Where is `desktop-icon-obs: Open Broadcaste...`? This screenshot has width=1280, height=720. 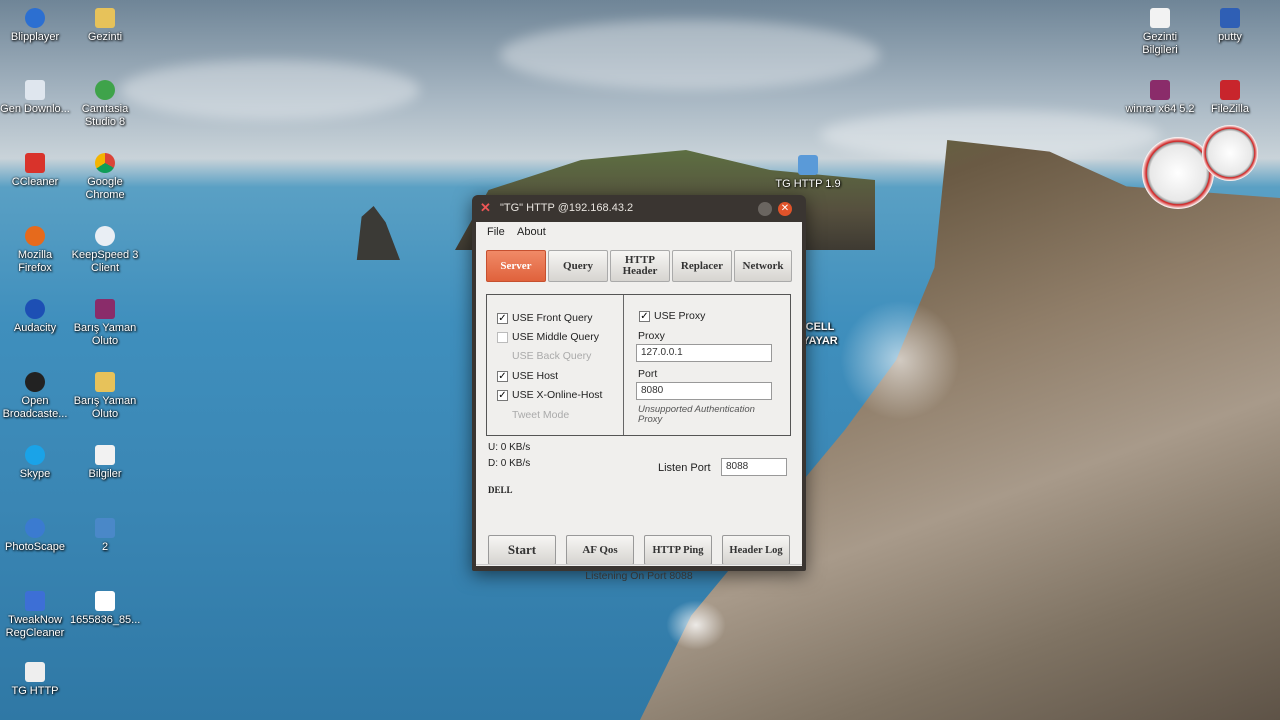 desktop-icon-obs: Open Broadcaste... is located at coordinates (35, 396).